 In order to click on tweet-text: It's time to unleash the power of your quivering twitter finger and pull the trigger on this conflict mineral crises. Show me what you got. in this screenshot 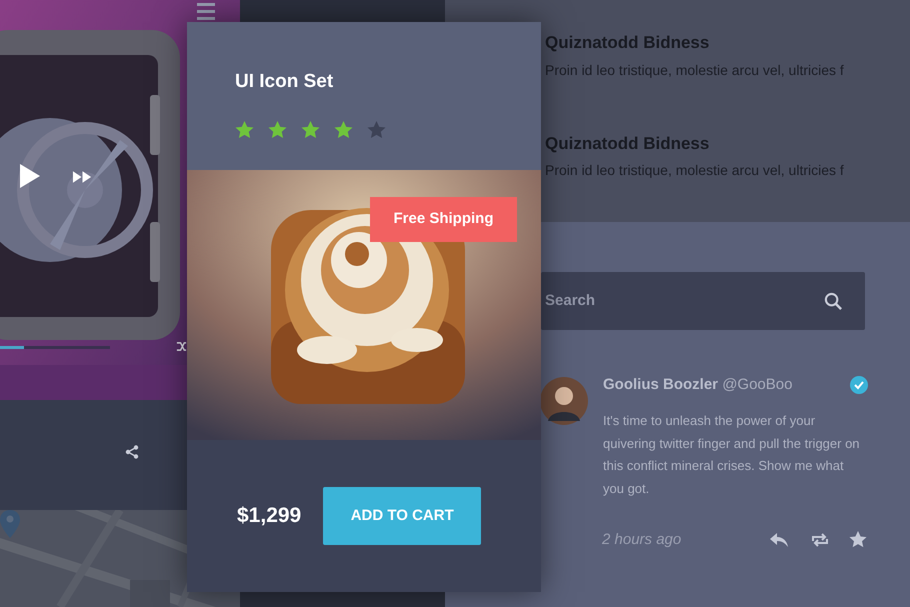, I will do `click(732, 455)`.